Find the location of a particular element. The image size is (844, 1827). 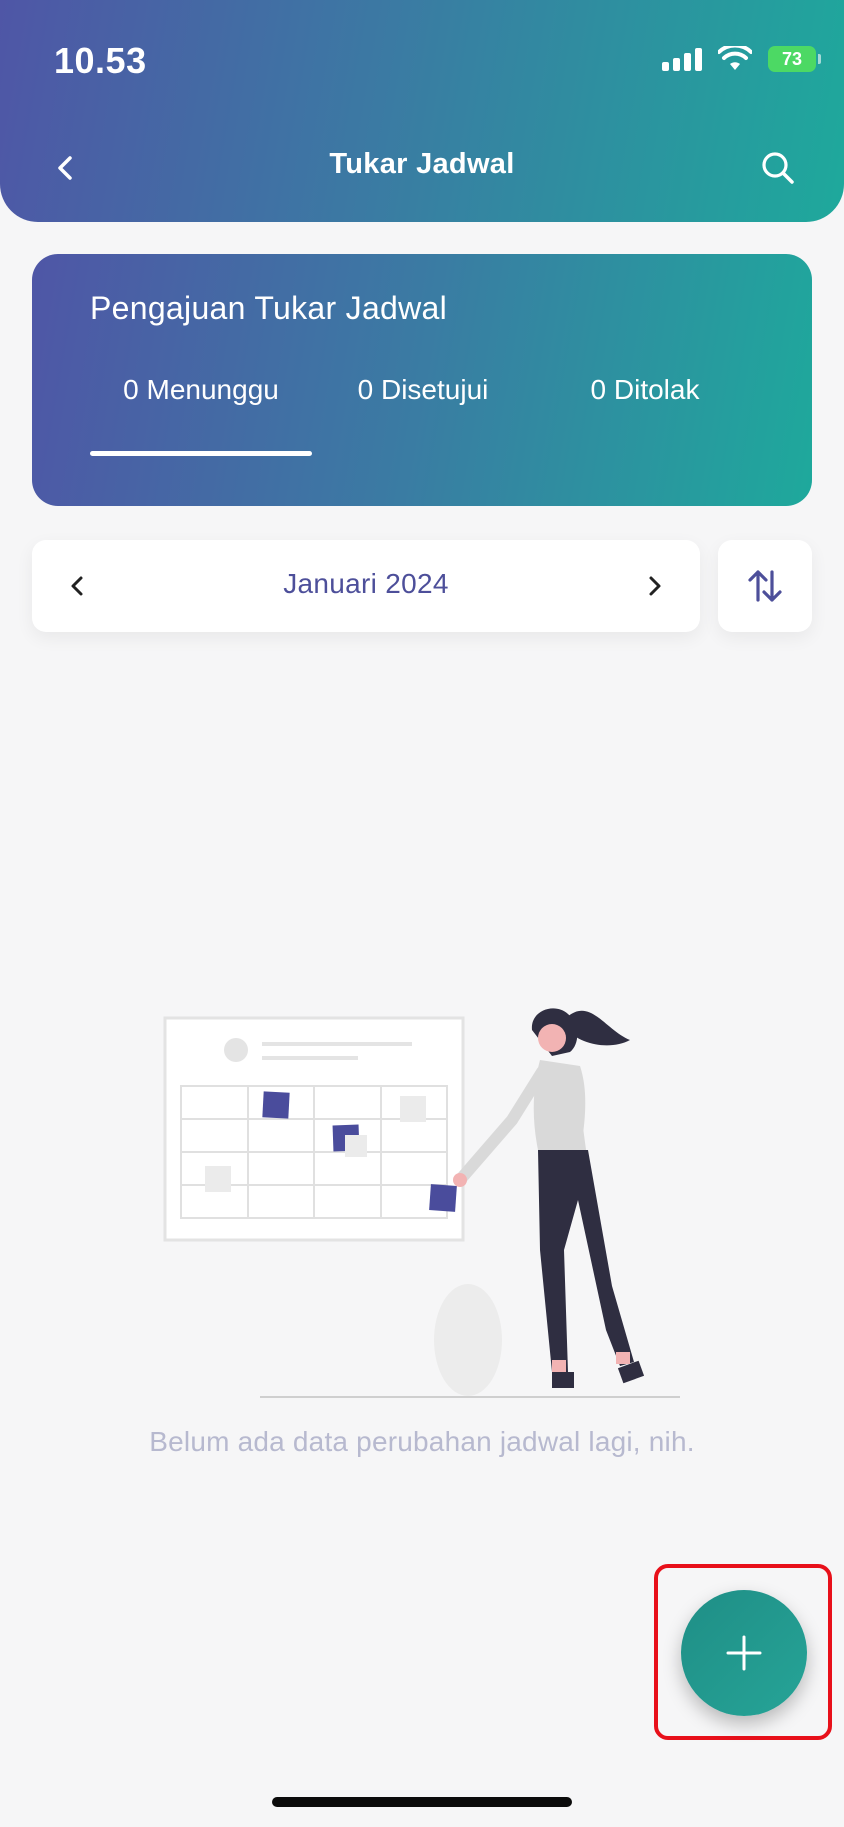

active-tab-indicator is located at coordinates (201, 453).